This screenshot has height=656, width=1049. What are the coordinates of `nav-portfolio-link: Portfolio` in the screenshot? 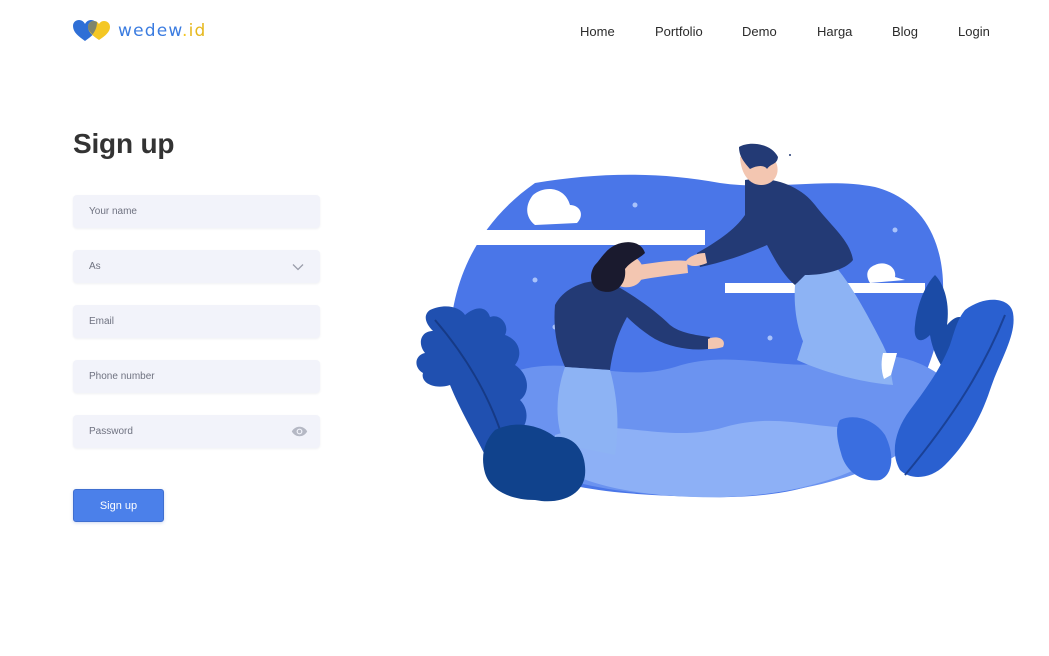 It's located at (679, 31).